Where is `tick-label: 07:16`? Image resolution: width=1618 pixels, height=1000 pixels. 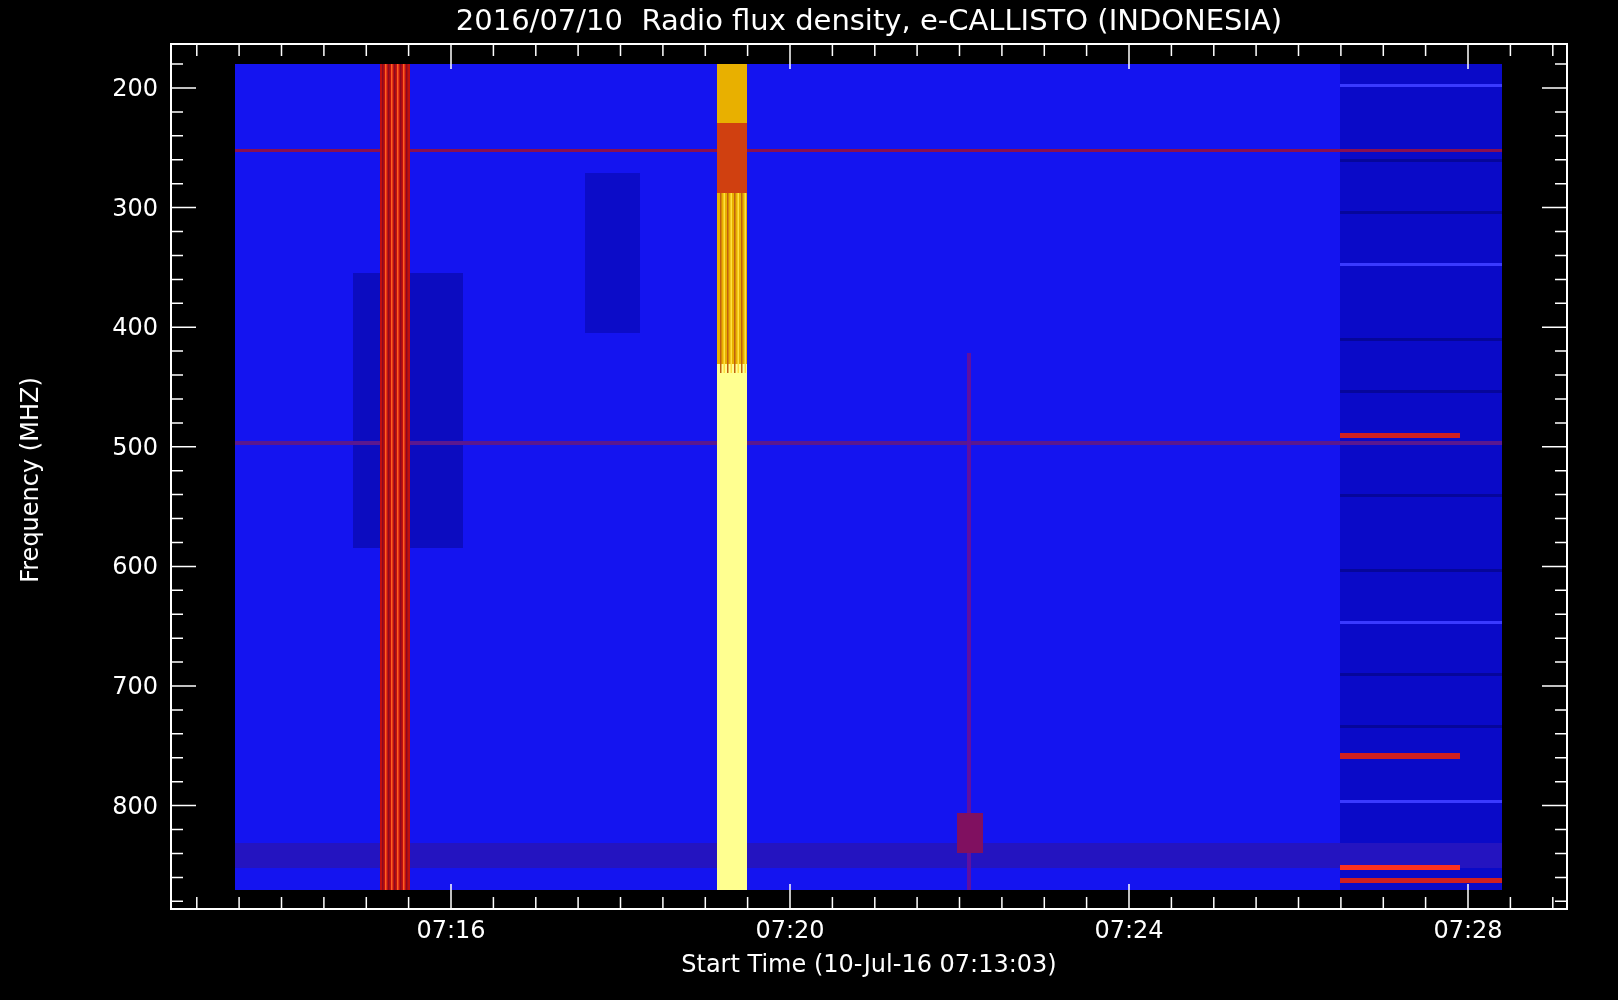 tick-label: 07:16 is located at coordinates (451, 930).